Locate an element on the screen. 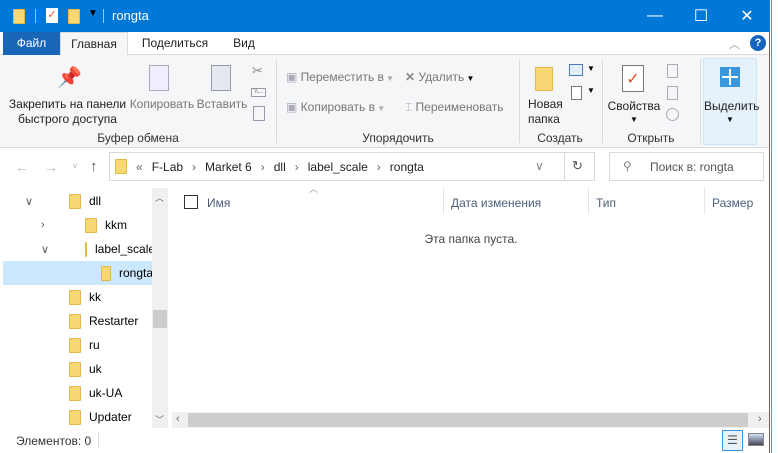 The image size is (778, 453). forward-button: → is located at coordinates (51, 167).